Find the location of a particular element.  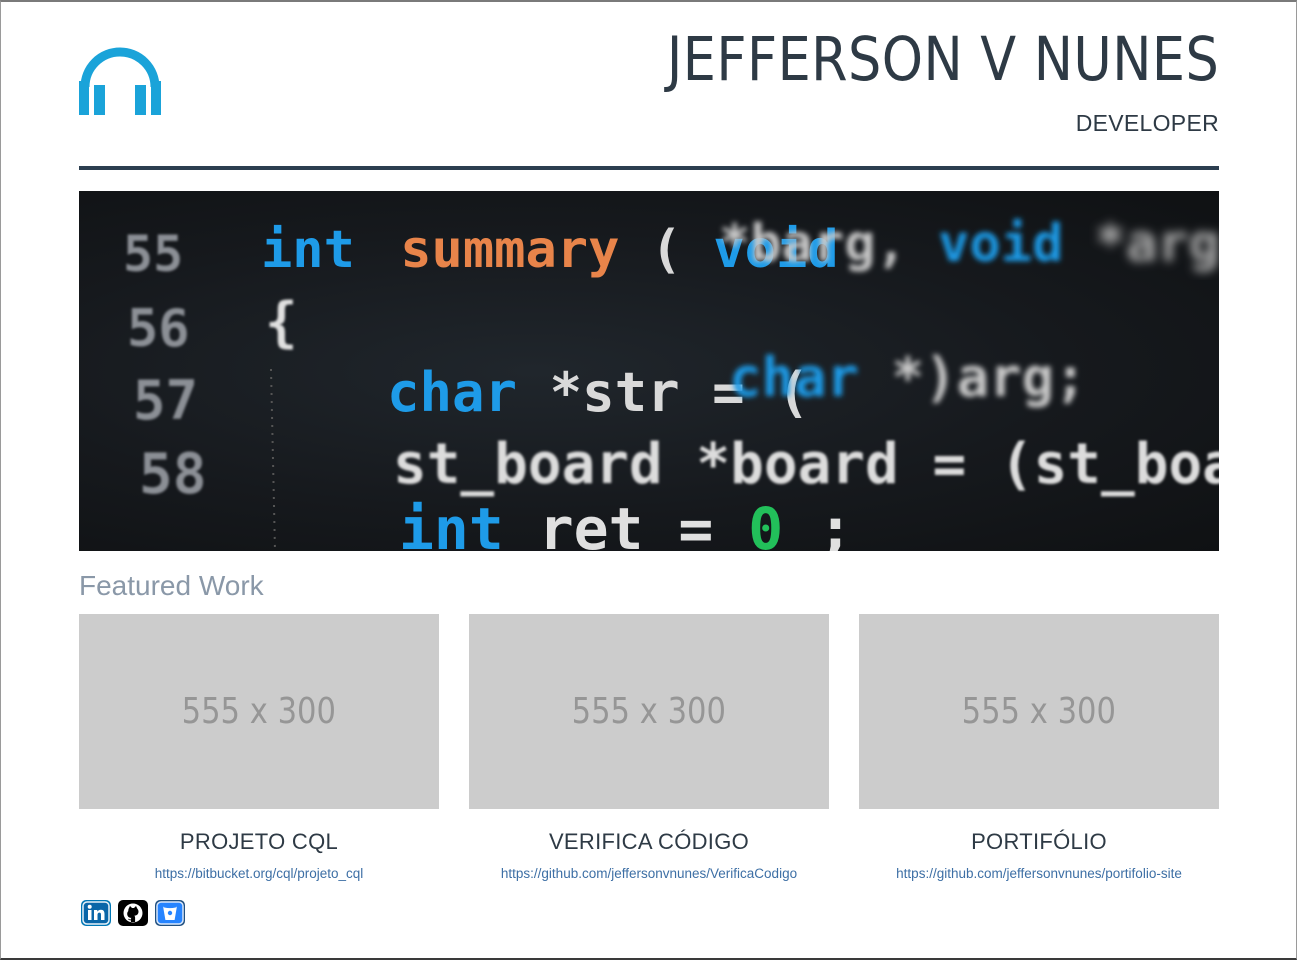

site-subtitle: DEVELOPER is located at coordinates (1147, 123).